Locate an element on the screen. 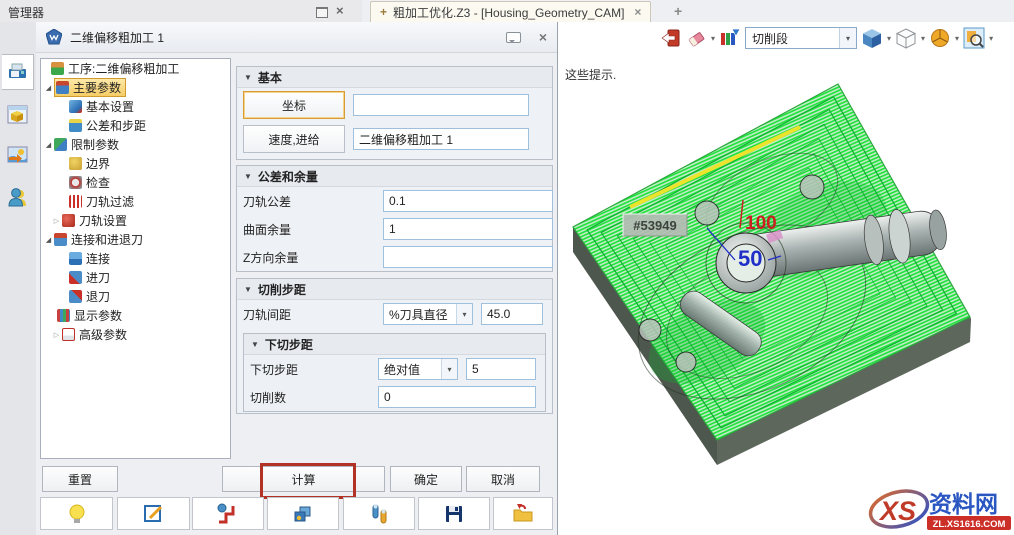  tree-item-link: 连接 is located at coordinates (135, 258).